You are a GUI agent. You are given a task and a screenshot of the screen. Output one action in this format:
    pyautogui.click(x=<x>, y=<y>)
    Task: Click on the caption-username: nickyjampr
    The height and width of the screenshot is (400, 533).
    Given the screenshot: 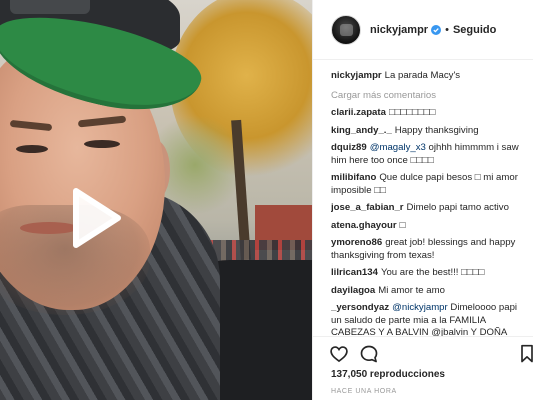 What is the action you would take?
    pyautogui.click(x=356, y=75)
    